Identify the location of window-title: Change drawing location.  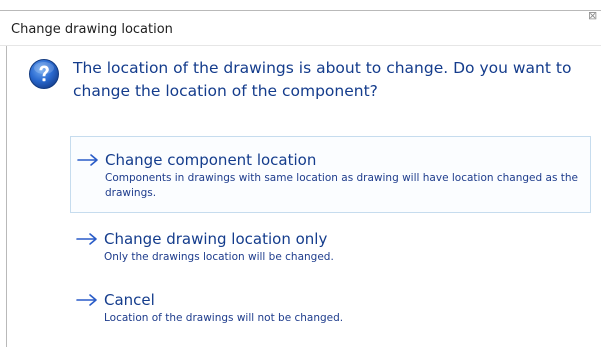
(92, 29).